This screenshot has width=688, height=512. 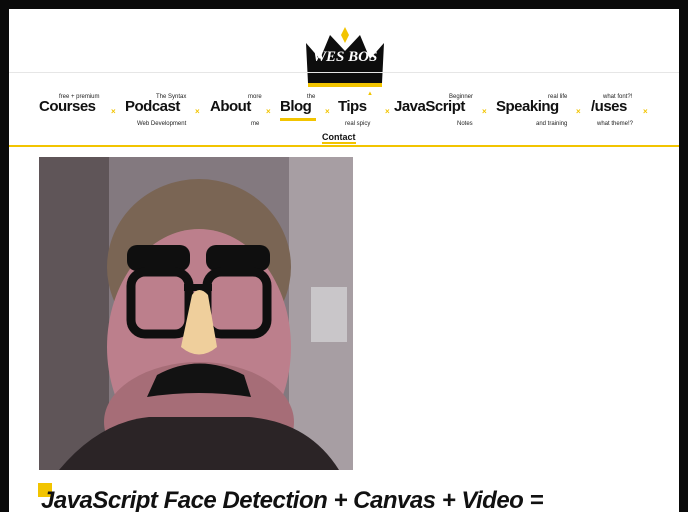 What do you see at coordinates (67, 106) in the screenshot?
I see `nav-label: Courses` at bounding box center [67, 106].